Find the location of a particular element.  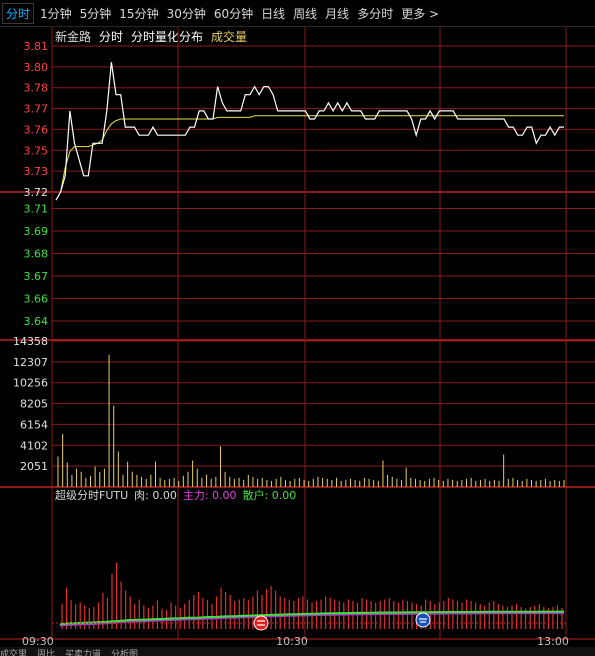

volume-tick-label: 10256 is located at coordinates (30, 383).